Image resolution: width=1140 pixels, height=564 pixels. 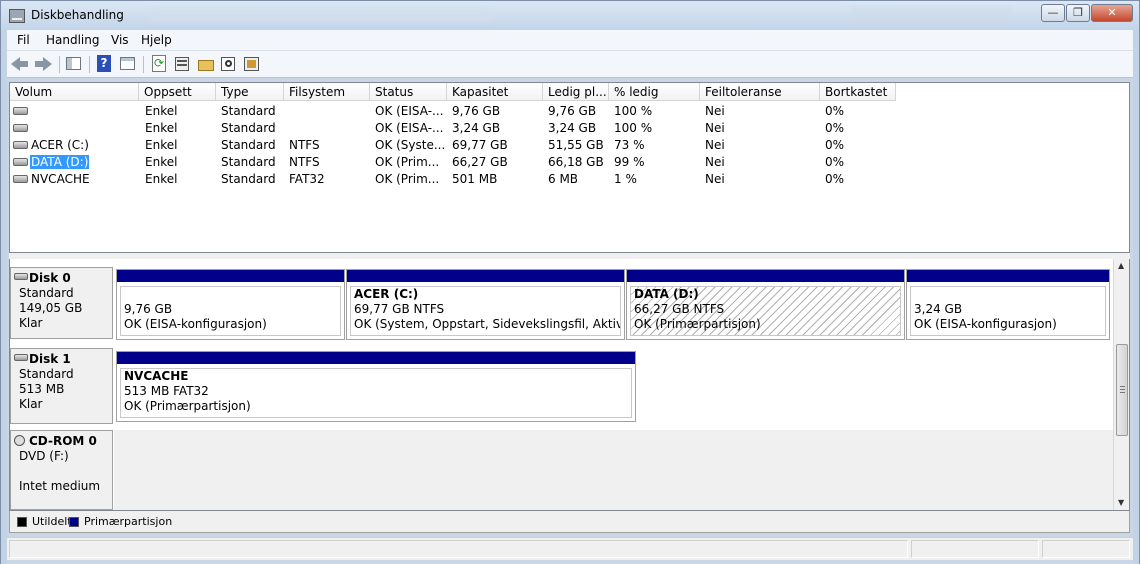 I want to click on cell-type: Standard, so click(x=248, y=179).